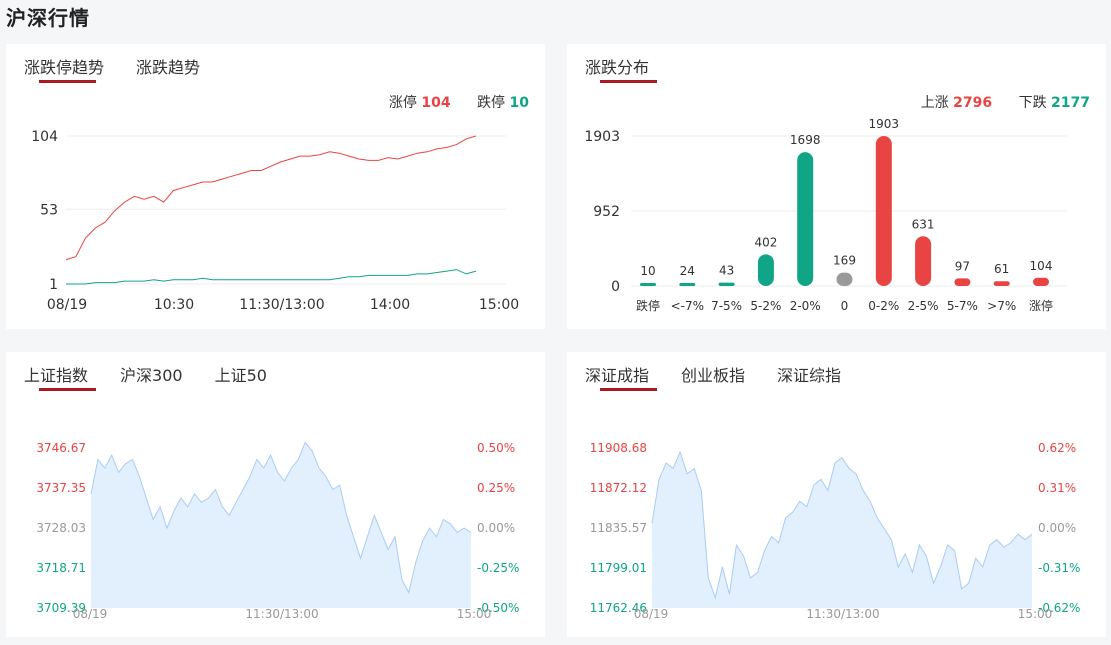 This screenshot has width=1111, height=645. What do you see at coordinates (61, 488) in the screenshot?
I see `price-tick-label: 3737.35` at bounding box center [61, 488].